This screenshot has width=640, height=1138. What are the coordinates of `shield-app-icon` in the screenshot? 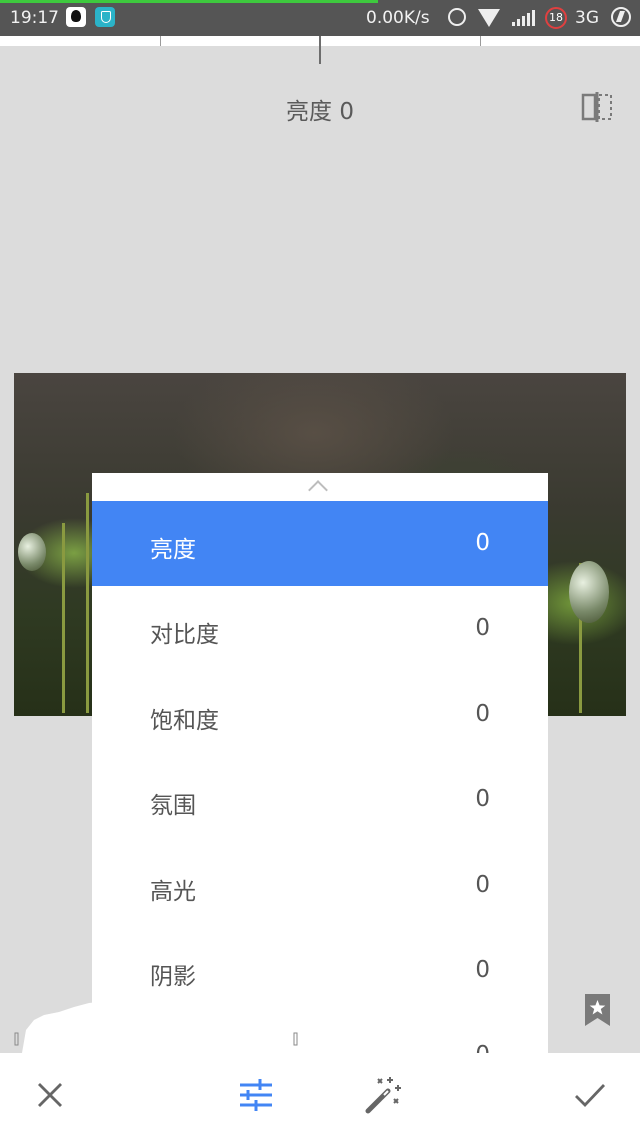 It's located at (105, 17).